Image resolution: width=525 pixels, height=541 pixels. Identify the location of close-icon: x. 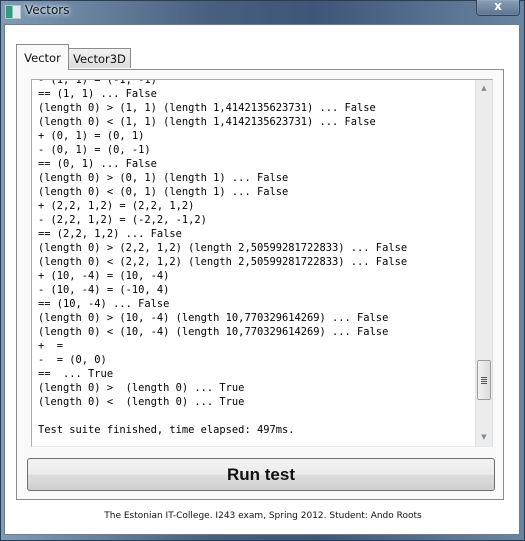
(498, 6).